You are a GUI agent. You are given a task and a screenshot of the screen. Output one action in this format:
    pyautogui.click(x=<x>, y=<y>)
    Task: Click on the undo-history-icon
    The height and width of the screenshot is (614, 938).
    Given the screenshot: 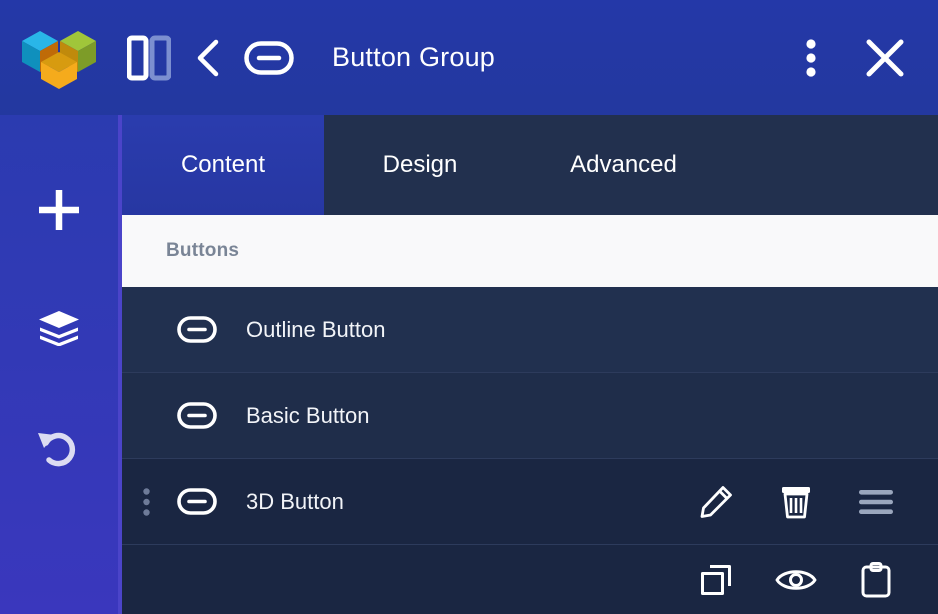 What is the action you would take?
    pyautogui.click(x=59, y=446)
    